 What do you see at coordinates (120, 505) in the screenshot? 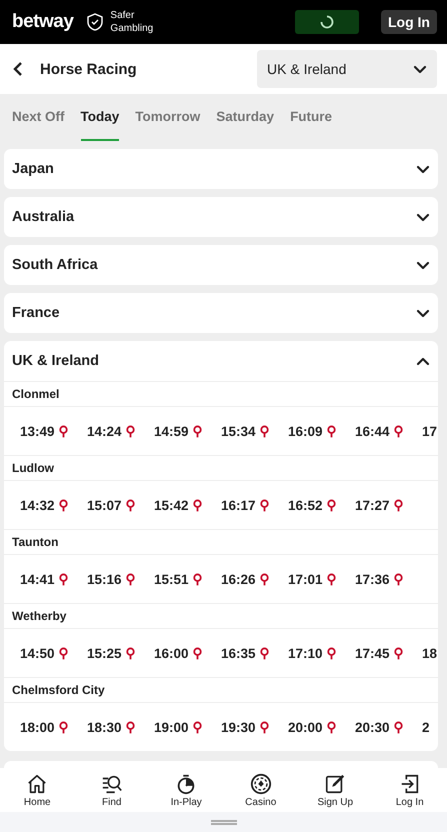
I see `race-time: 15:07` at bounding box center [120, 505].